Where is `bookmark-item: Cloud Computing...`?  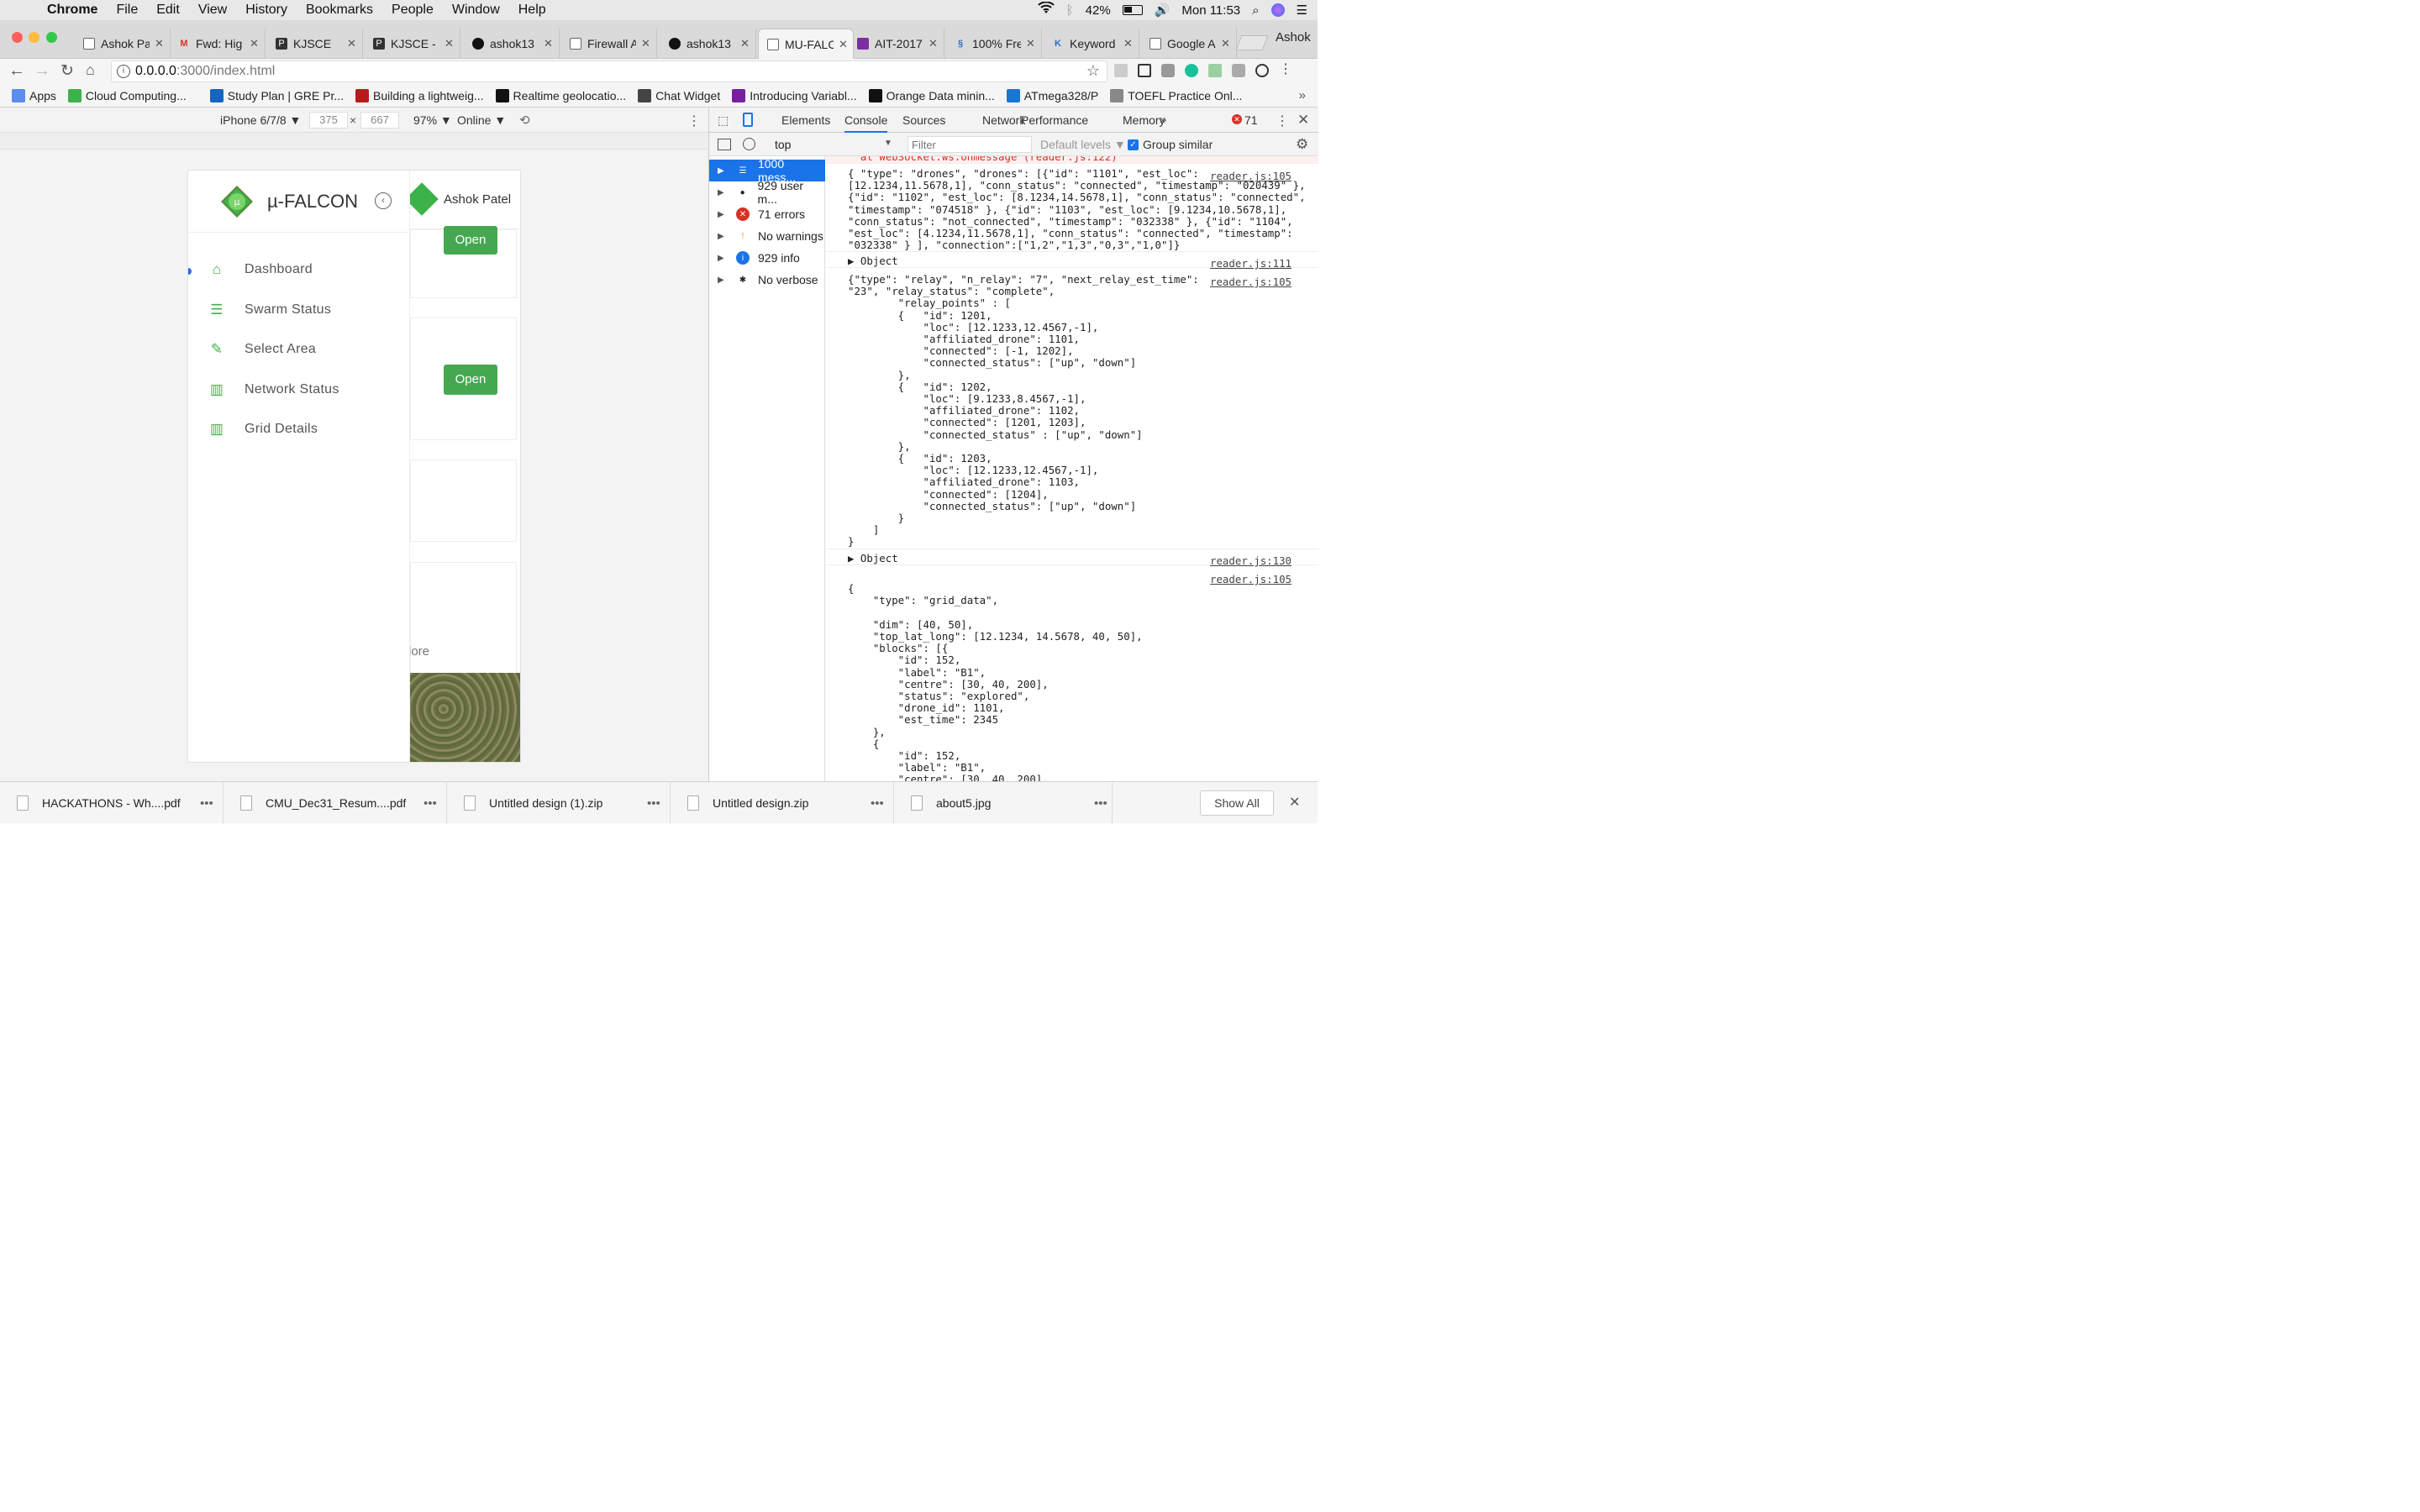
bookmark-item: Cloud Computing... is located at coordinates (127, 95).